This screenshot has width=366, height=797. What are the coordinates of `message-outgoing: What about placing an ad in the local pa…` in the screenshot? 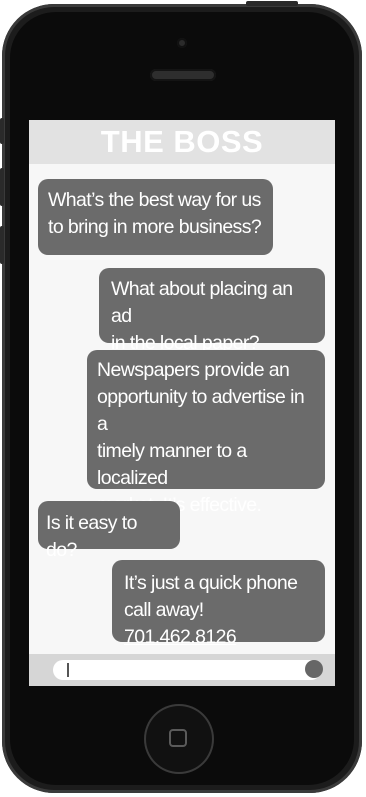 It's located at (212, 311).